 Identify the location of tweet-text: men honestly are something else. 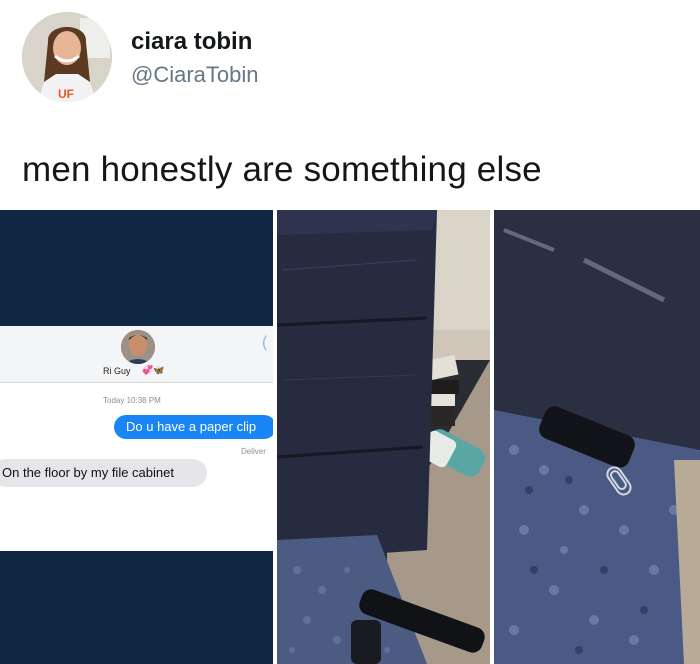
(282, 169).